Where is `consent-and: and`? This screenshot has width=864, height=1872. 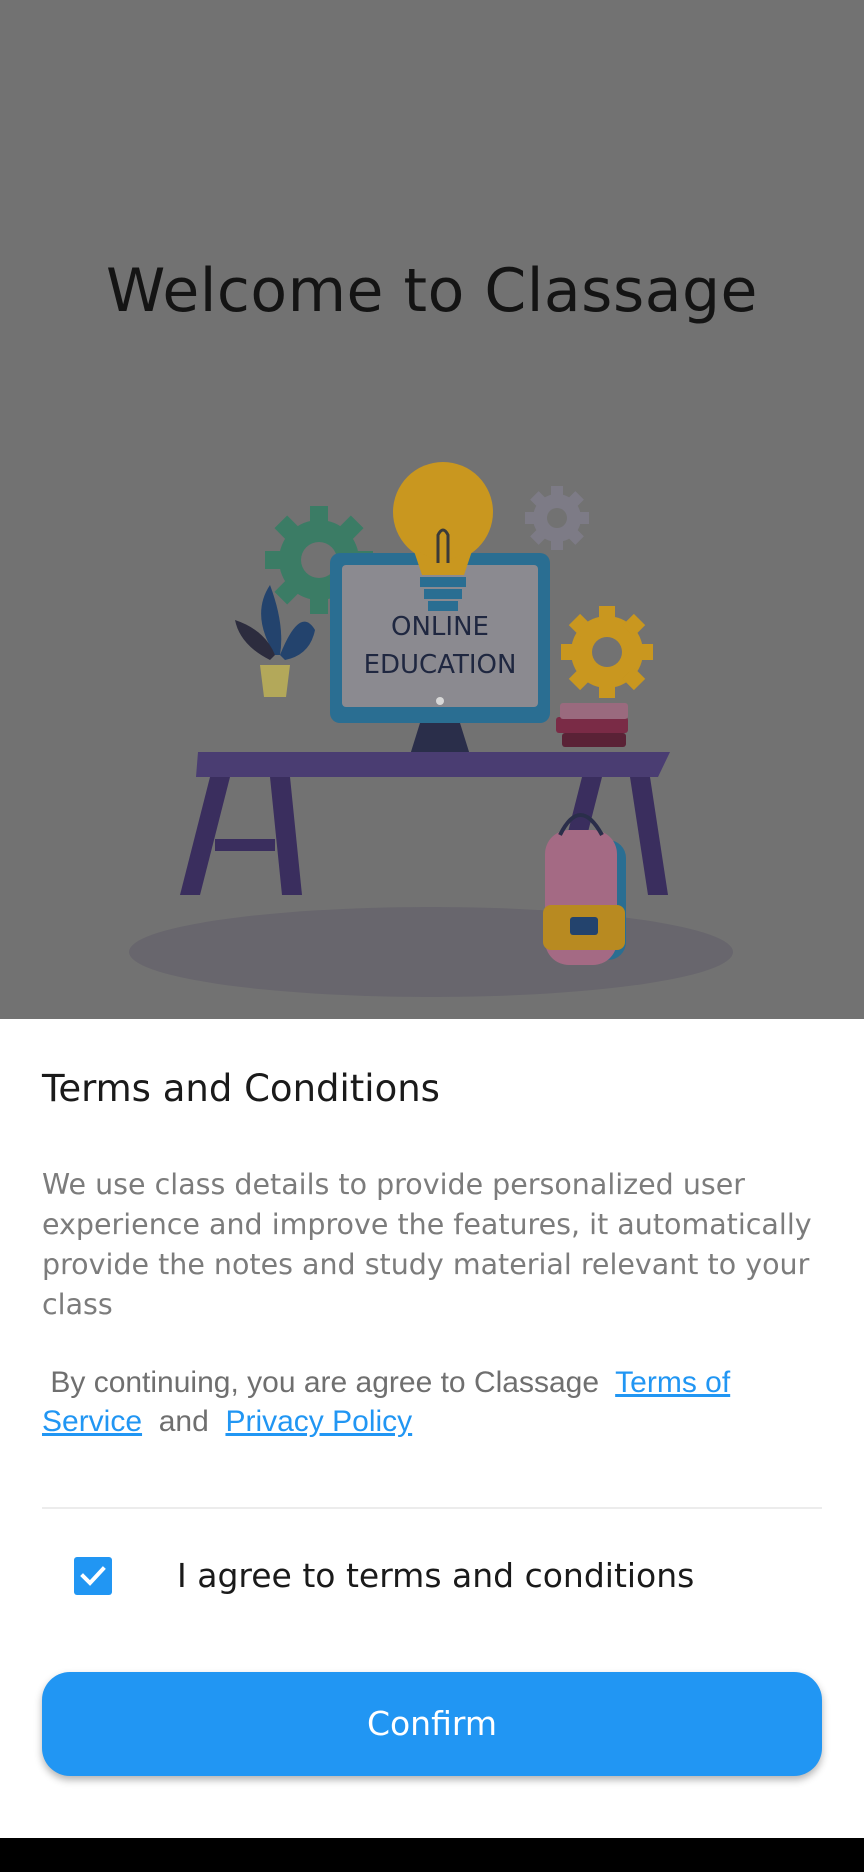 consent-and: and is located at coordinates (183, 1421).